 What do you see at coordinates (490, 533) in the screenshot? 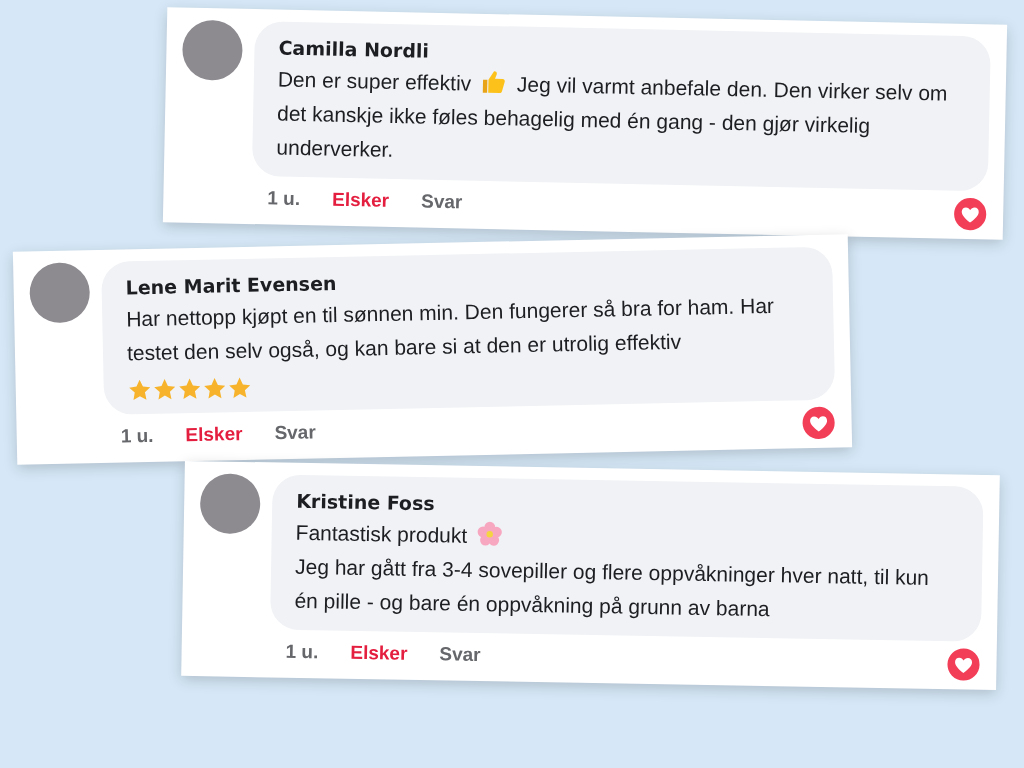
I see `flower-icon` at bounding box center [490, 533].